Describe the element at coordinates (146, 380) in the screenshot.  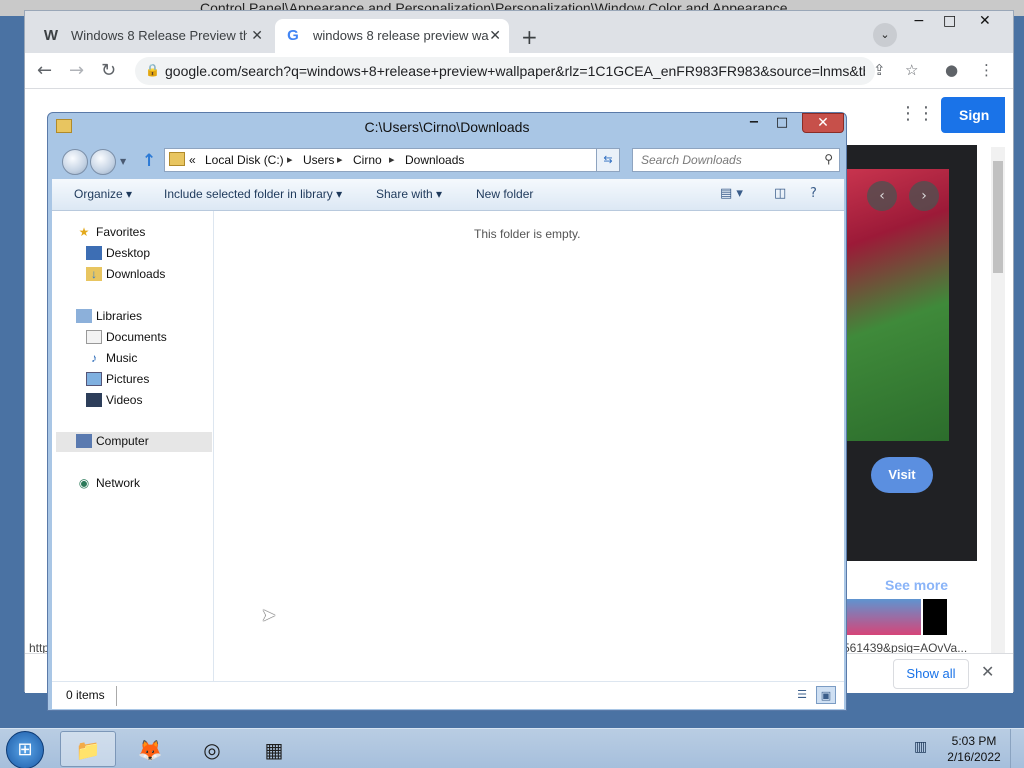
I see `nav-item-pictures: Pictures` at that location.